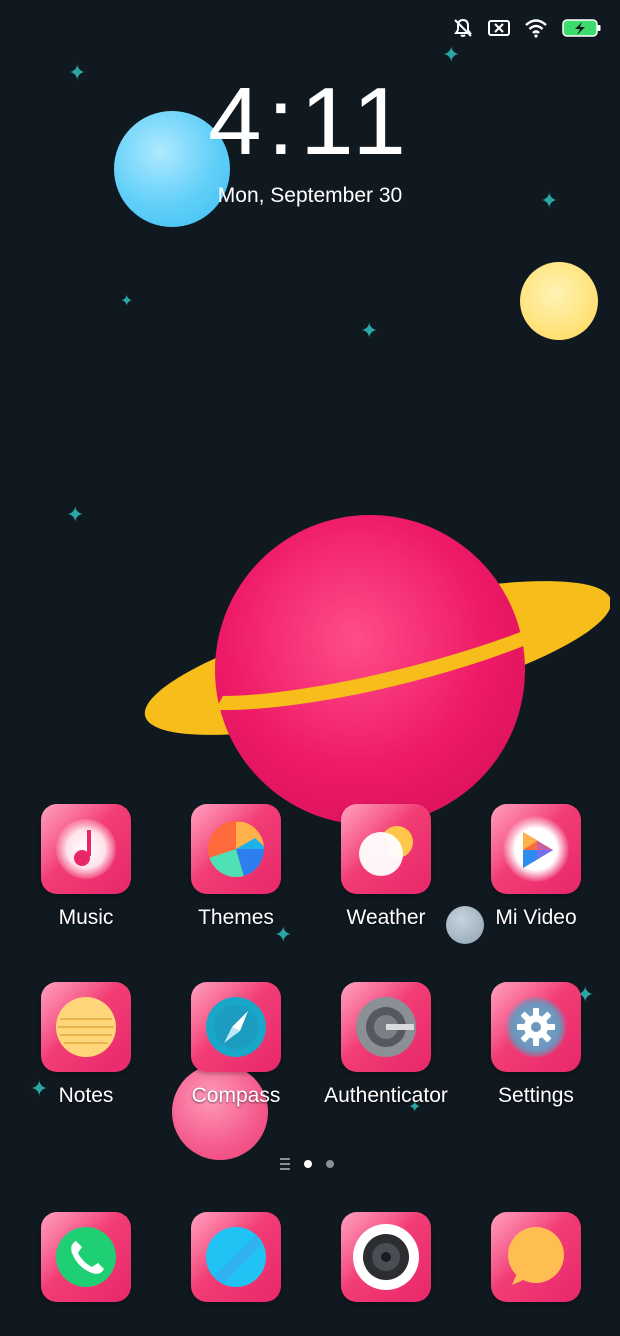  What do you see at coordinates (236, 917) in the screenshot?
I see `app-label: Themes` at bounding box center [236, 917].